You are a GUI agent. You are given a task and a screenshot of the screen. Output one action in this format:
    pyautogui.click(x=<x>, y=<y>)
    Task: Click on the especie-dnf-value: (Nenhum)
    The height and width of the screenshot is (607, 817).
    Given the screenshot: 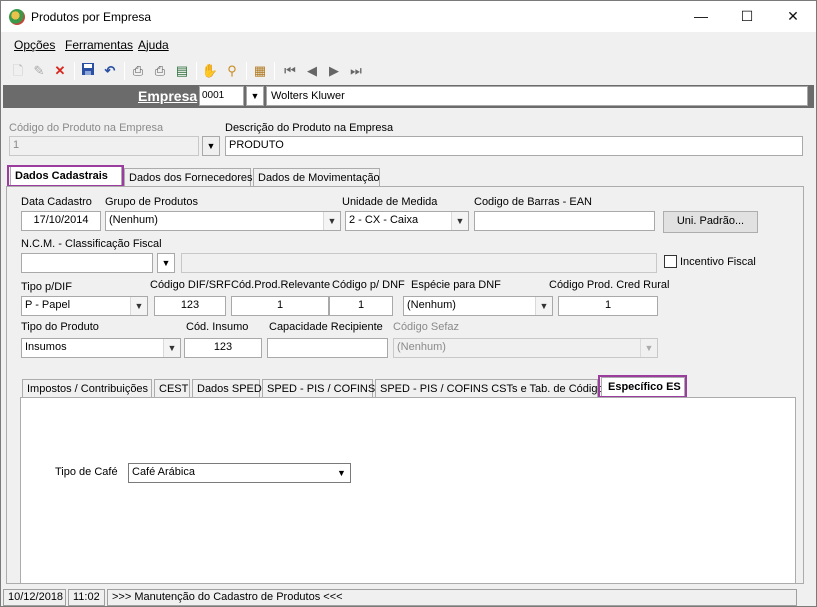 What is the action you would take?
    pyautogui.click(x=431, y=305)
    